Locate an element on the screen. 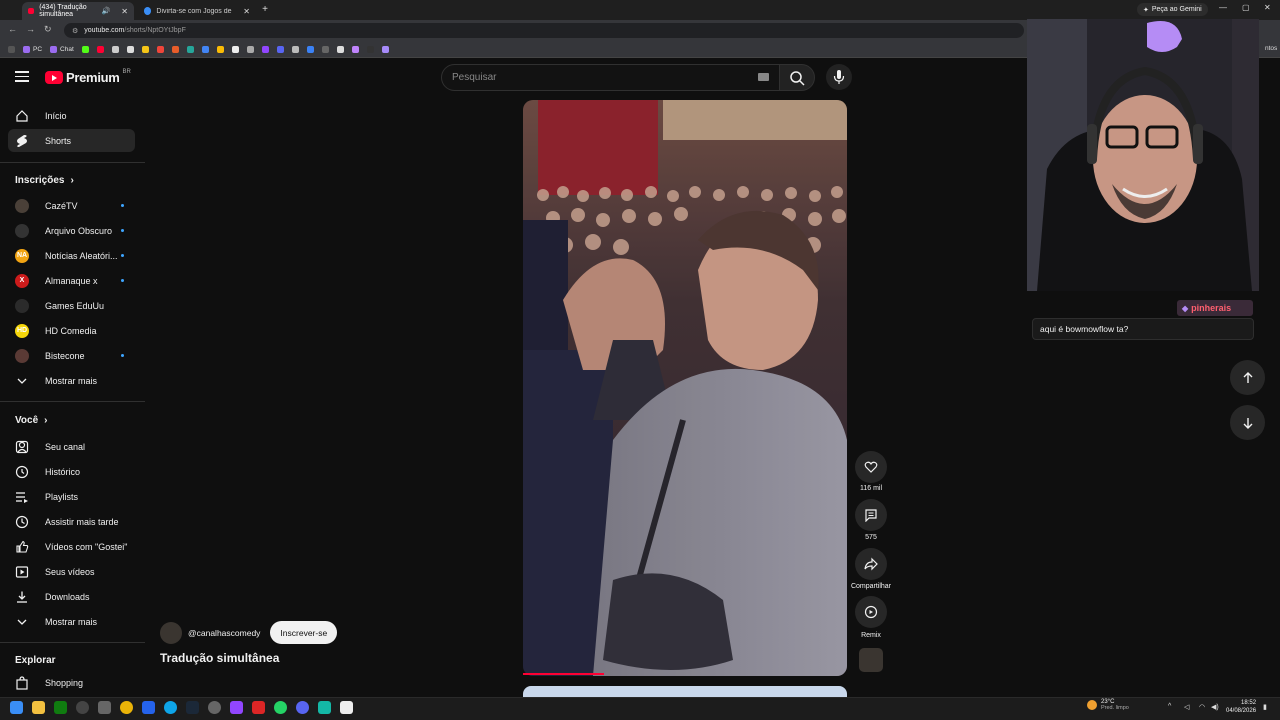  twitch-icon is located at coordinates (236, 707).